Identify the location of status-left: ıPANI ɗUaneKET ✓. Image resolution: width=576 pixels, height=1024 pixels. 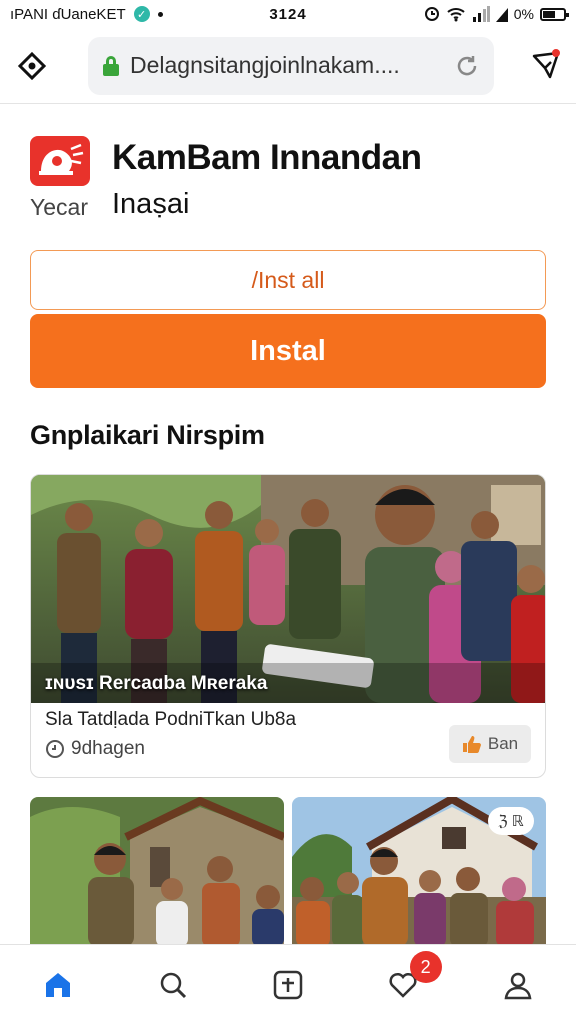
(110, 14).